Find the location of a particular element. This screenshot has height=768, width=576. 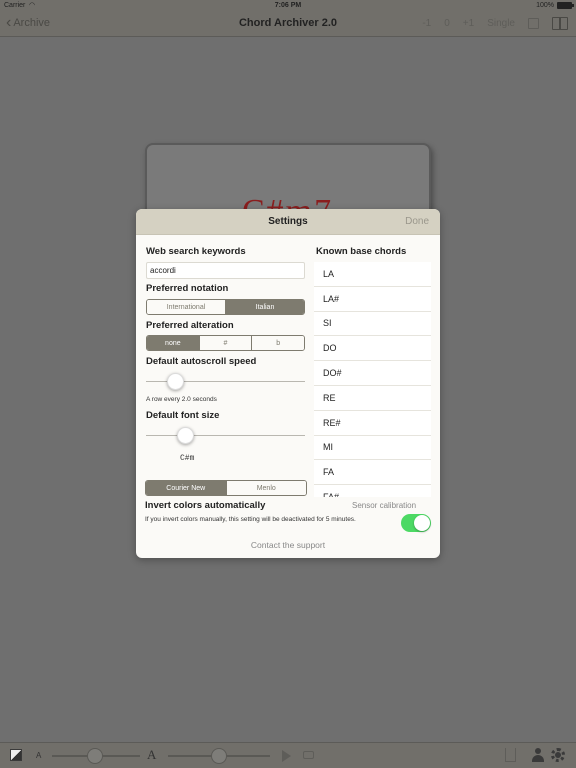

alteration-sharp: # is located at coordinates (225, 343).